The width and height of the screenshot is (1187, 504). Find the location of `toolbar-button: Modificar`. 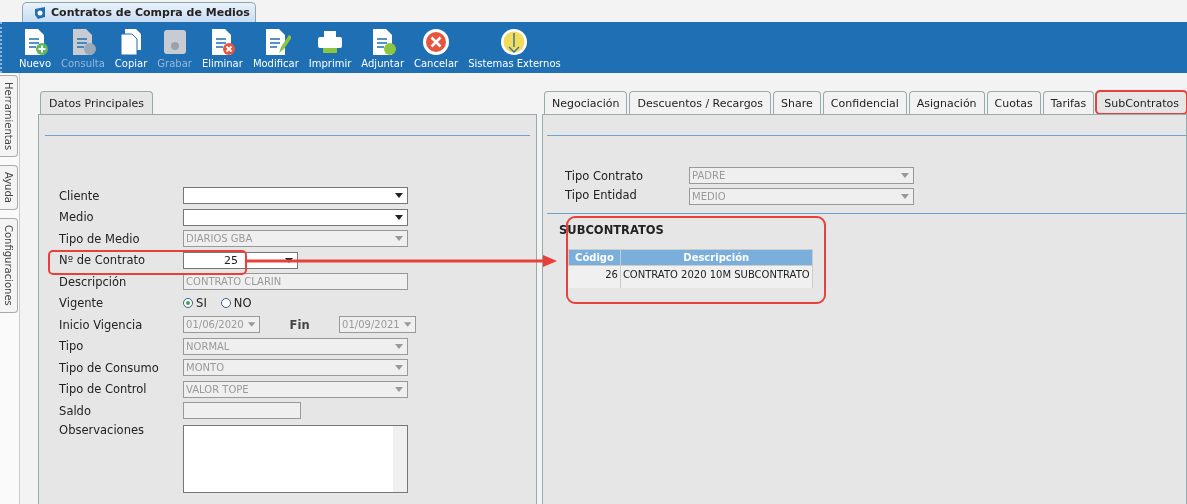

toolbar-button: Modificar is located at coordinates (275, 47).